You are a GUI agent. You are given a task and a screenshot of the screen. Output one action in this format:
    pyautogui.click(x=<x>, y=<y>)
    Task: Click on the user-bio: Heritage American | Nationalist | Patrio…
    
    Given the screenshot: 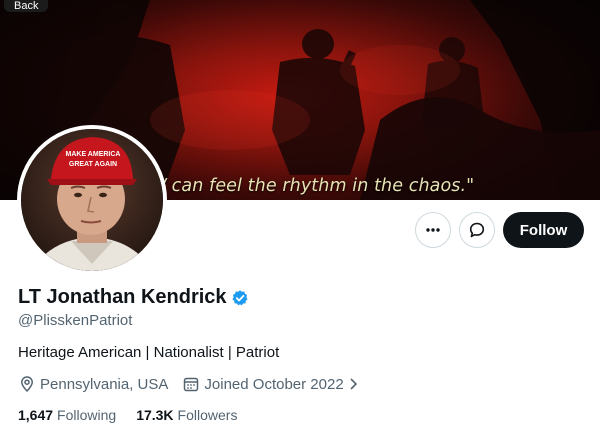 What is the action you would take?
    pyautogui.click(x=149, y=352)
    